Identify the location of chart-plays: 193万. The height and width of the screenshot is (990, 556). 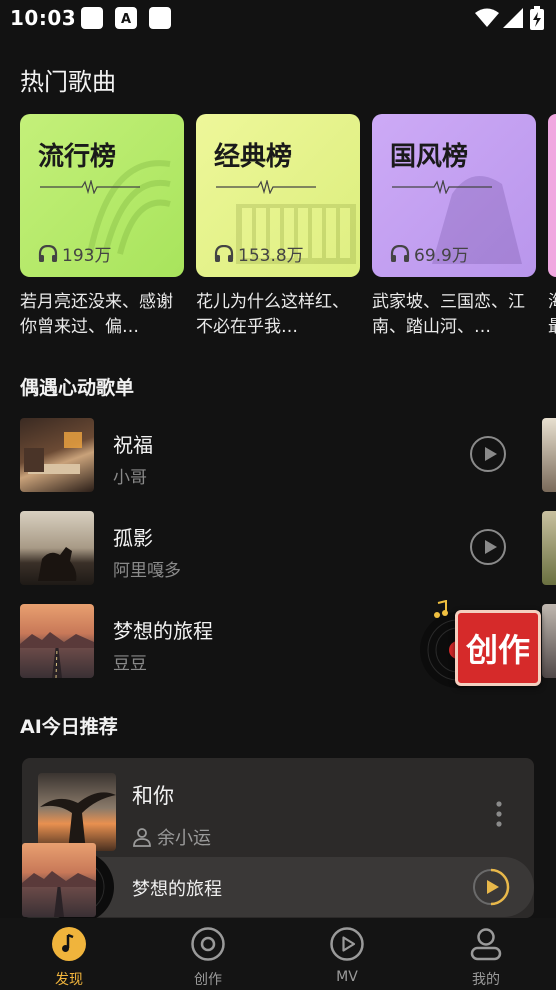
(74, 253).